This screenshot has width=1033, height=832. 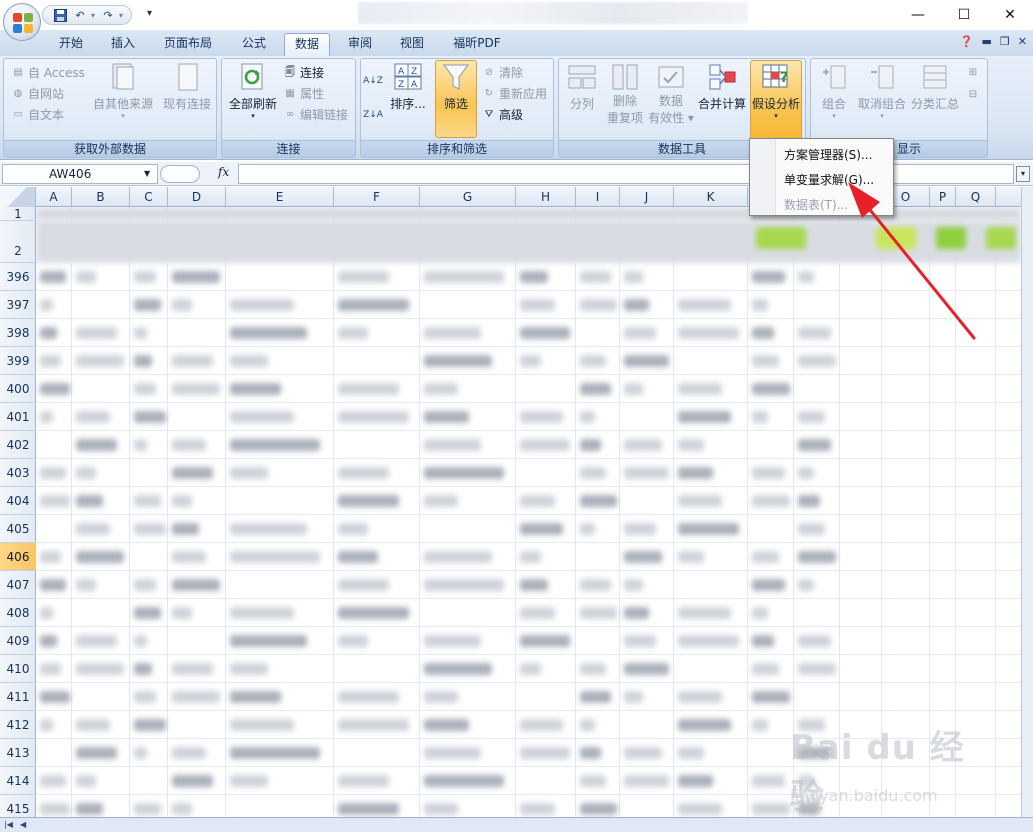 What do you see at coordinates (18, 389) in the screenshot?
I see `row-header-400: 400` at bounding box center [18, 389].